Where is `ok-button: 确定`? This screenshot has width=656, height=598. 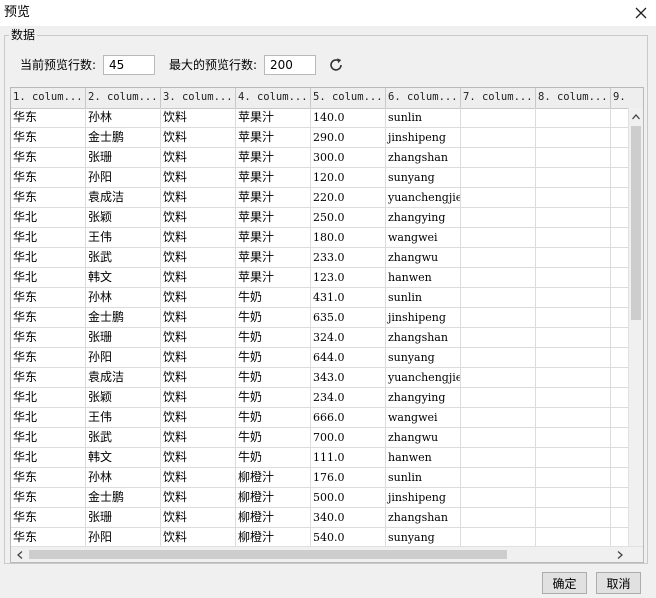 ok-button: 确定 is located at coordinates (564, 583).